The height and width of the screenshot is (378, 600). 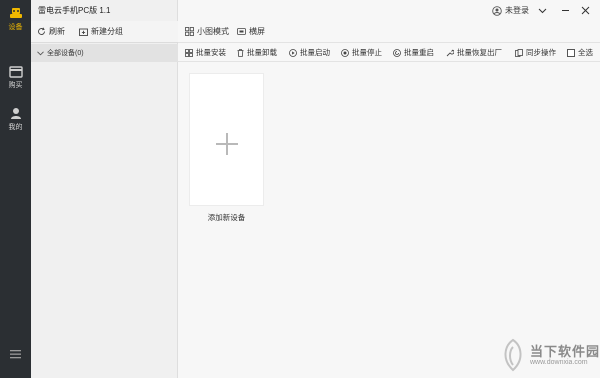 I want to click on sync-icon, so click(x=519, y=52).